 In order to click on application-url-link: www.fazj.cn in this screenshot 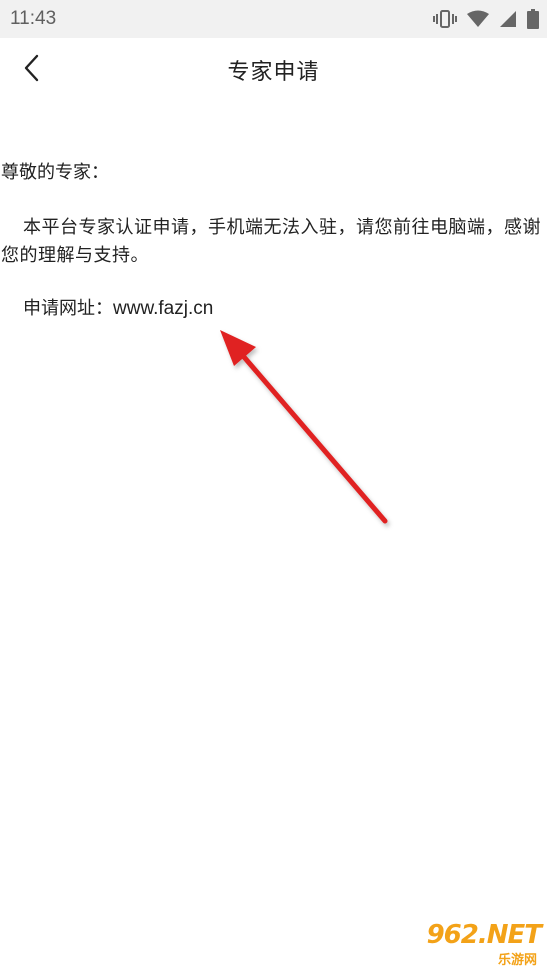, I will do `click(163, 308)`.